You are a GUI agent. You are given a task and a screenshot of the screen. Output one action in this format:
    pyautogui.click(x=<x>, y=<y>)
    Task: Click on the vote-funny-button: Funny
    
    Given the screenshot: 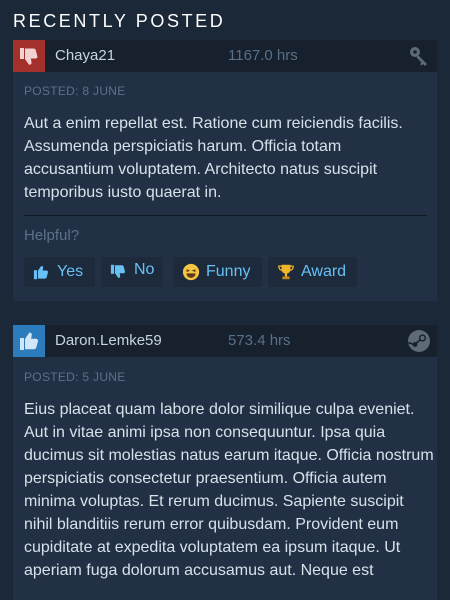 What is the action you would take?
    pyautogui.click(x=217, y=272)
    